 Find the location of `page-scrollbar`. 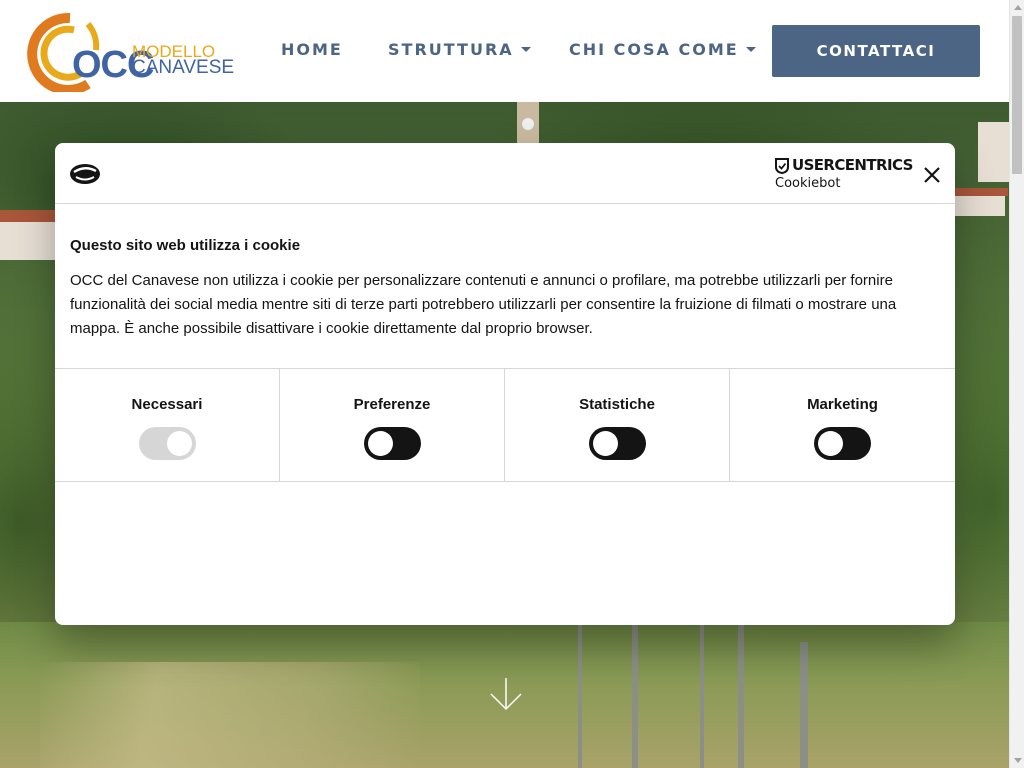

page-scrollbar is located at coordinates (1016, 384).